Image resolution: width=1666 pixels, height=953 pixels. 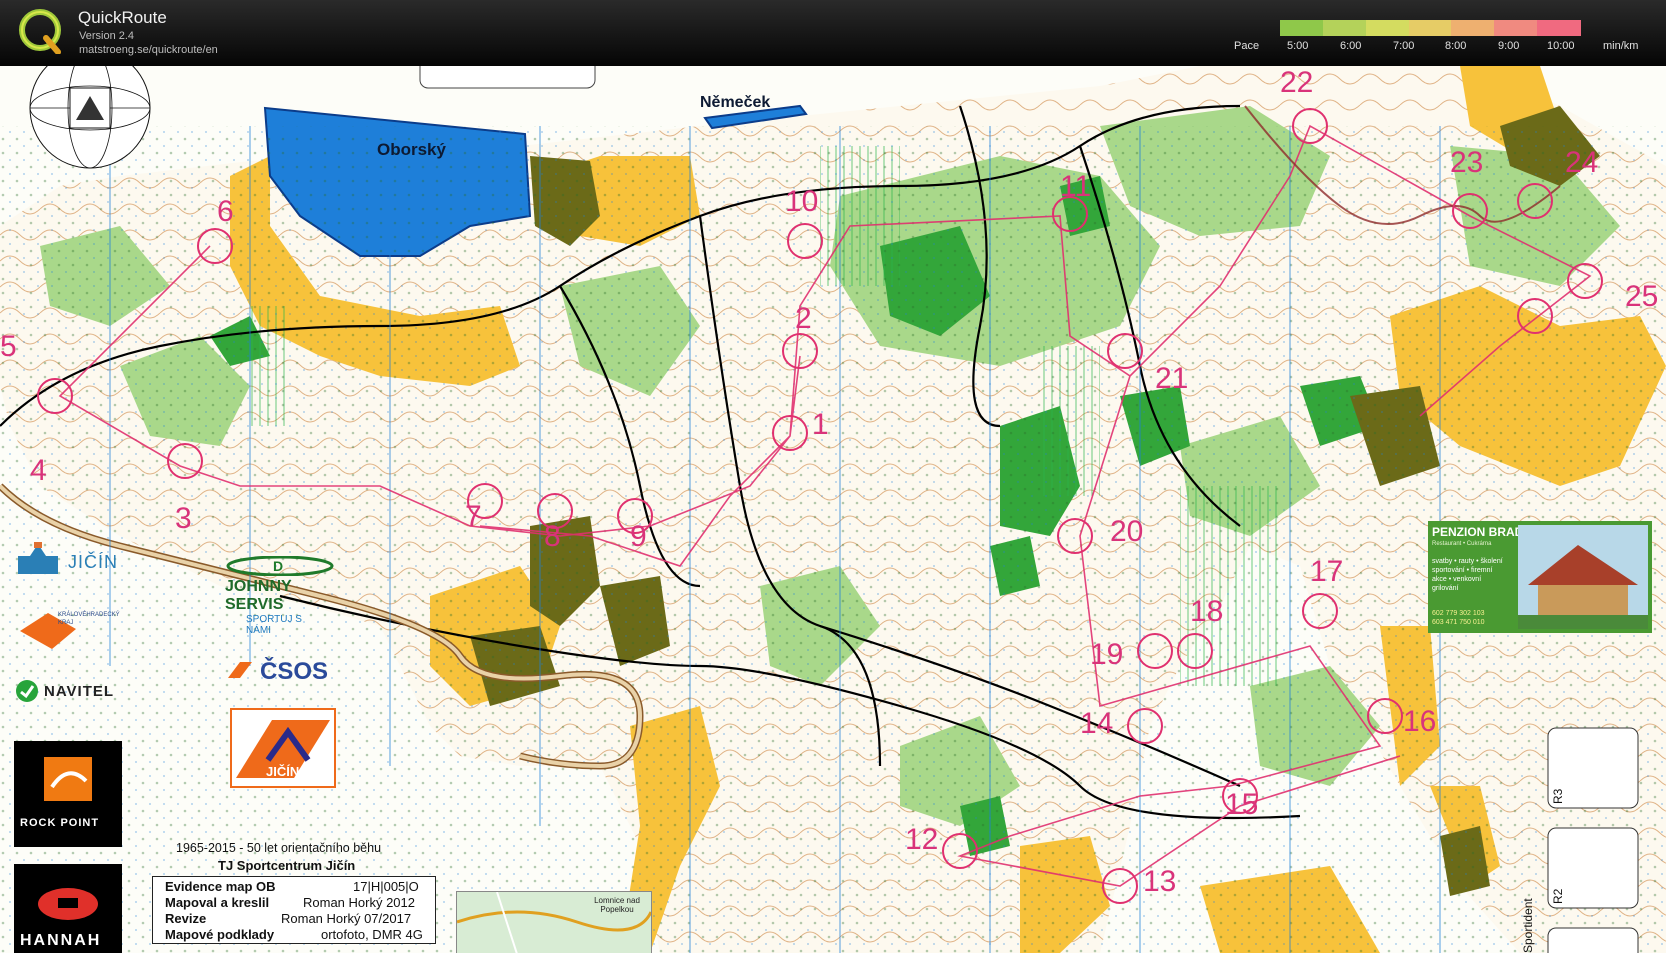 I want to click on rockpoint-name: ROCK POINT, so click(x=60, y=823).